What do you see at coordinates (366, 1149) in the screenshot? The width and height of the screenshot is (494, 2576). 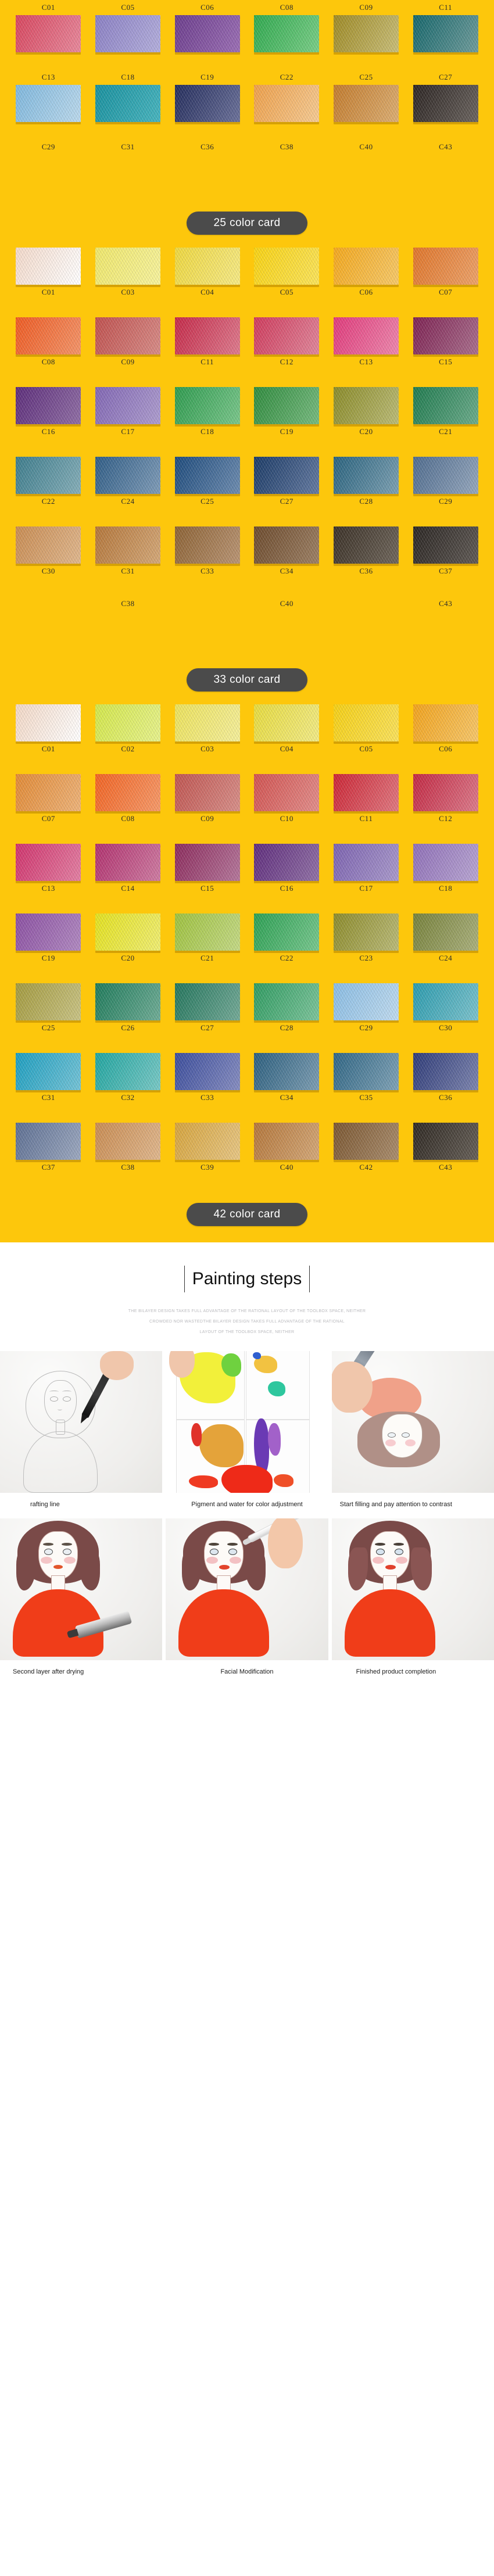 I see `swatch-cell: C42` at bounding box center [366, 1149].